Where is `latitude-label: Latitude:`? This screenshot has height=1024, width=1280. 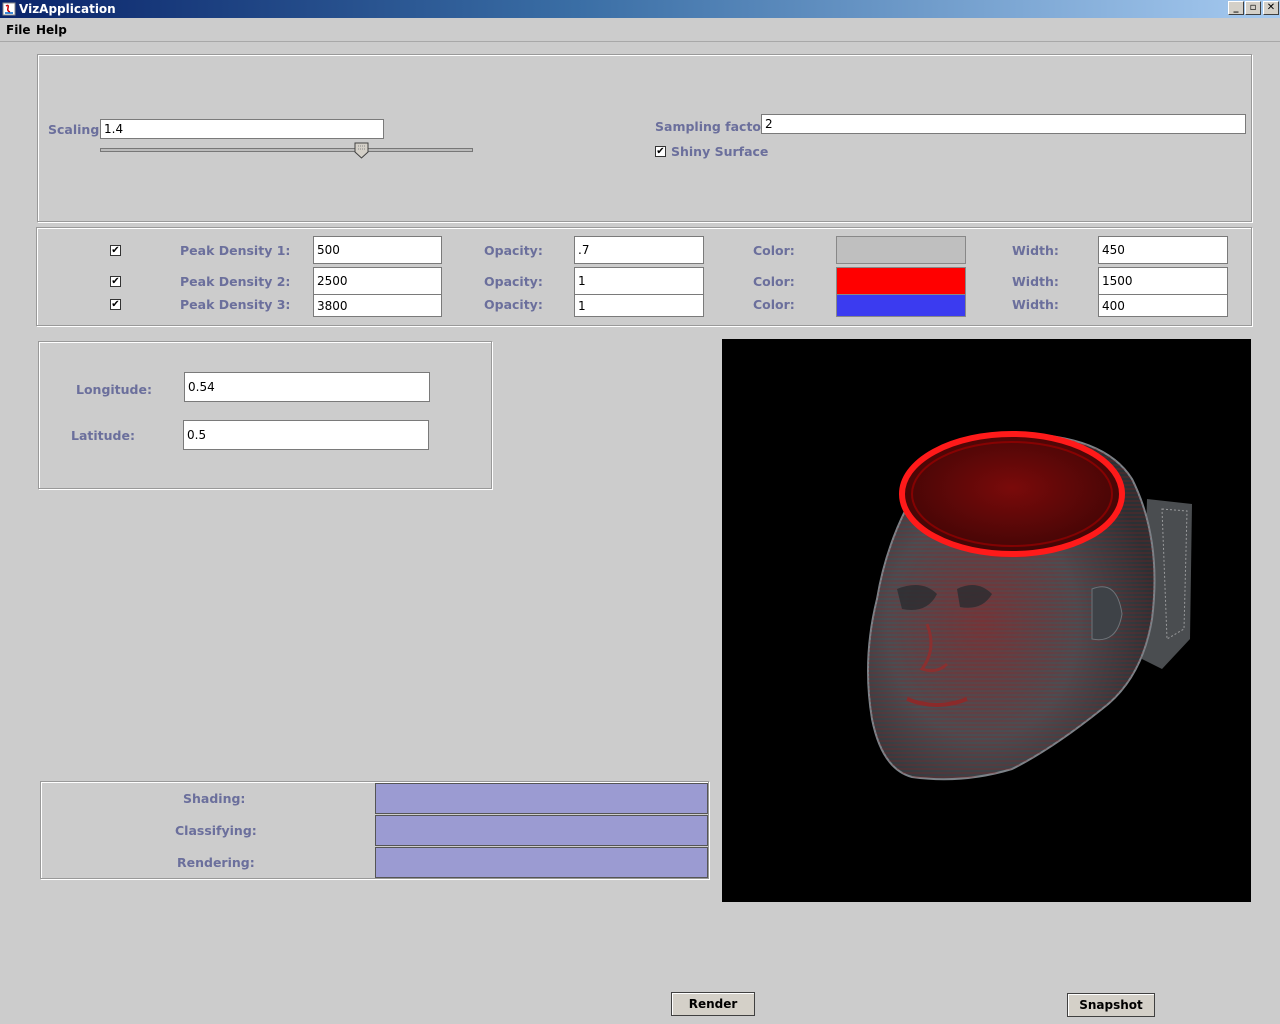
latitude-label: Latitude: is located at coordinates (103, 435).